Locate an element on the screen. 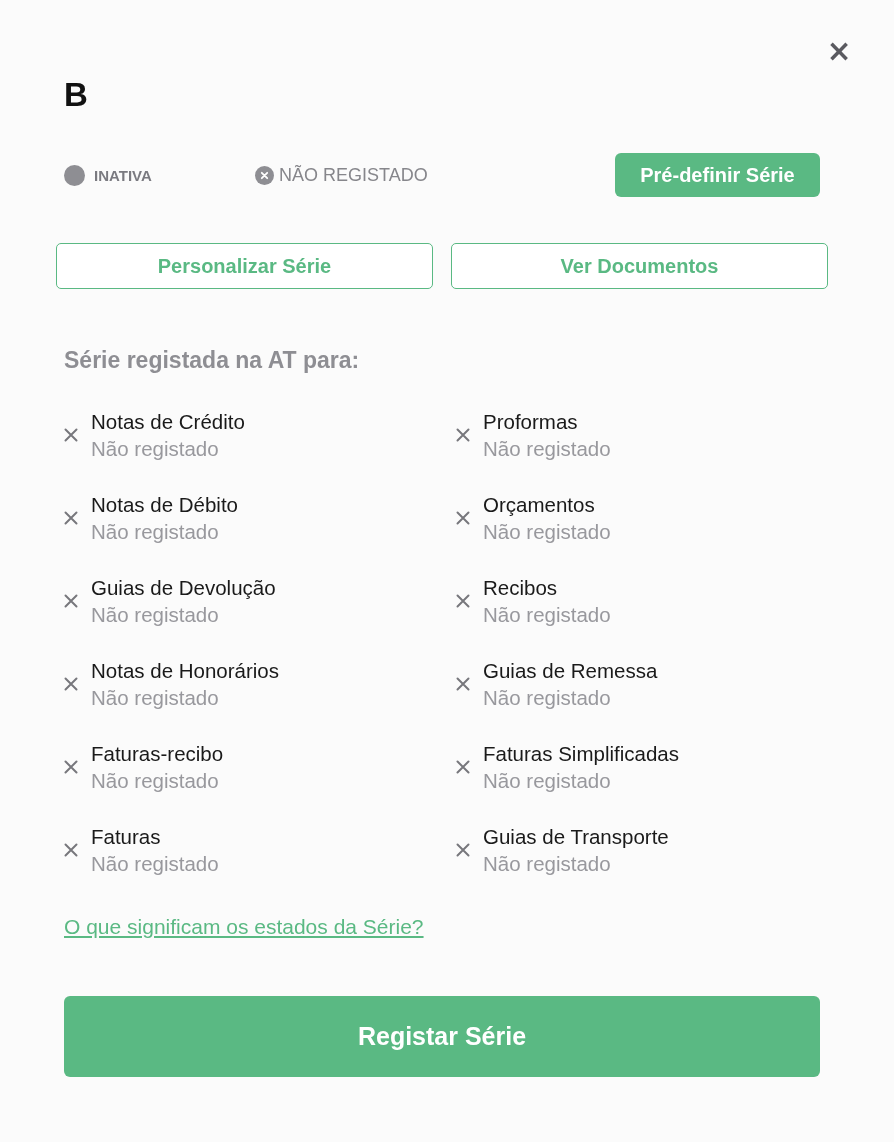 The image size is (894, 1142). circle-x-icon is located at coordinates (264, 175).